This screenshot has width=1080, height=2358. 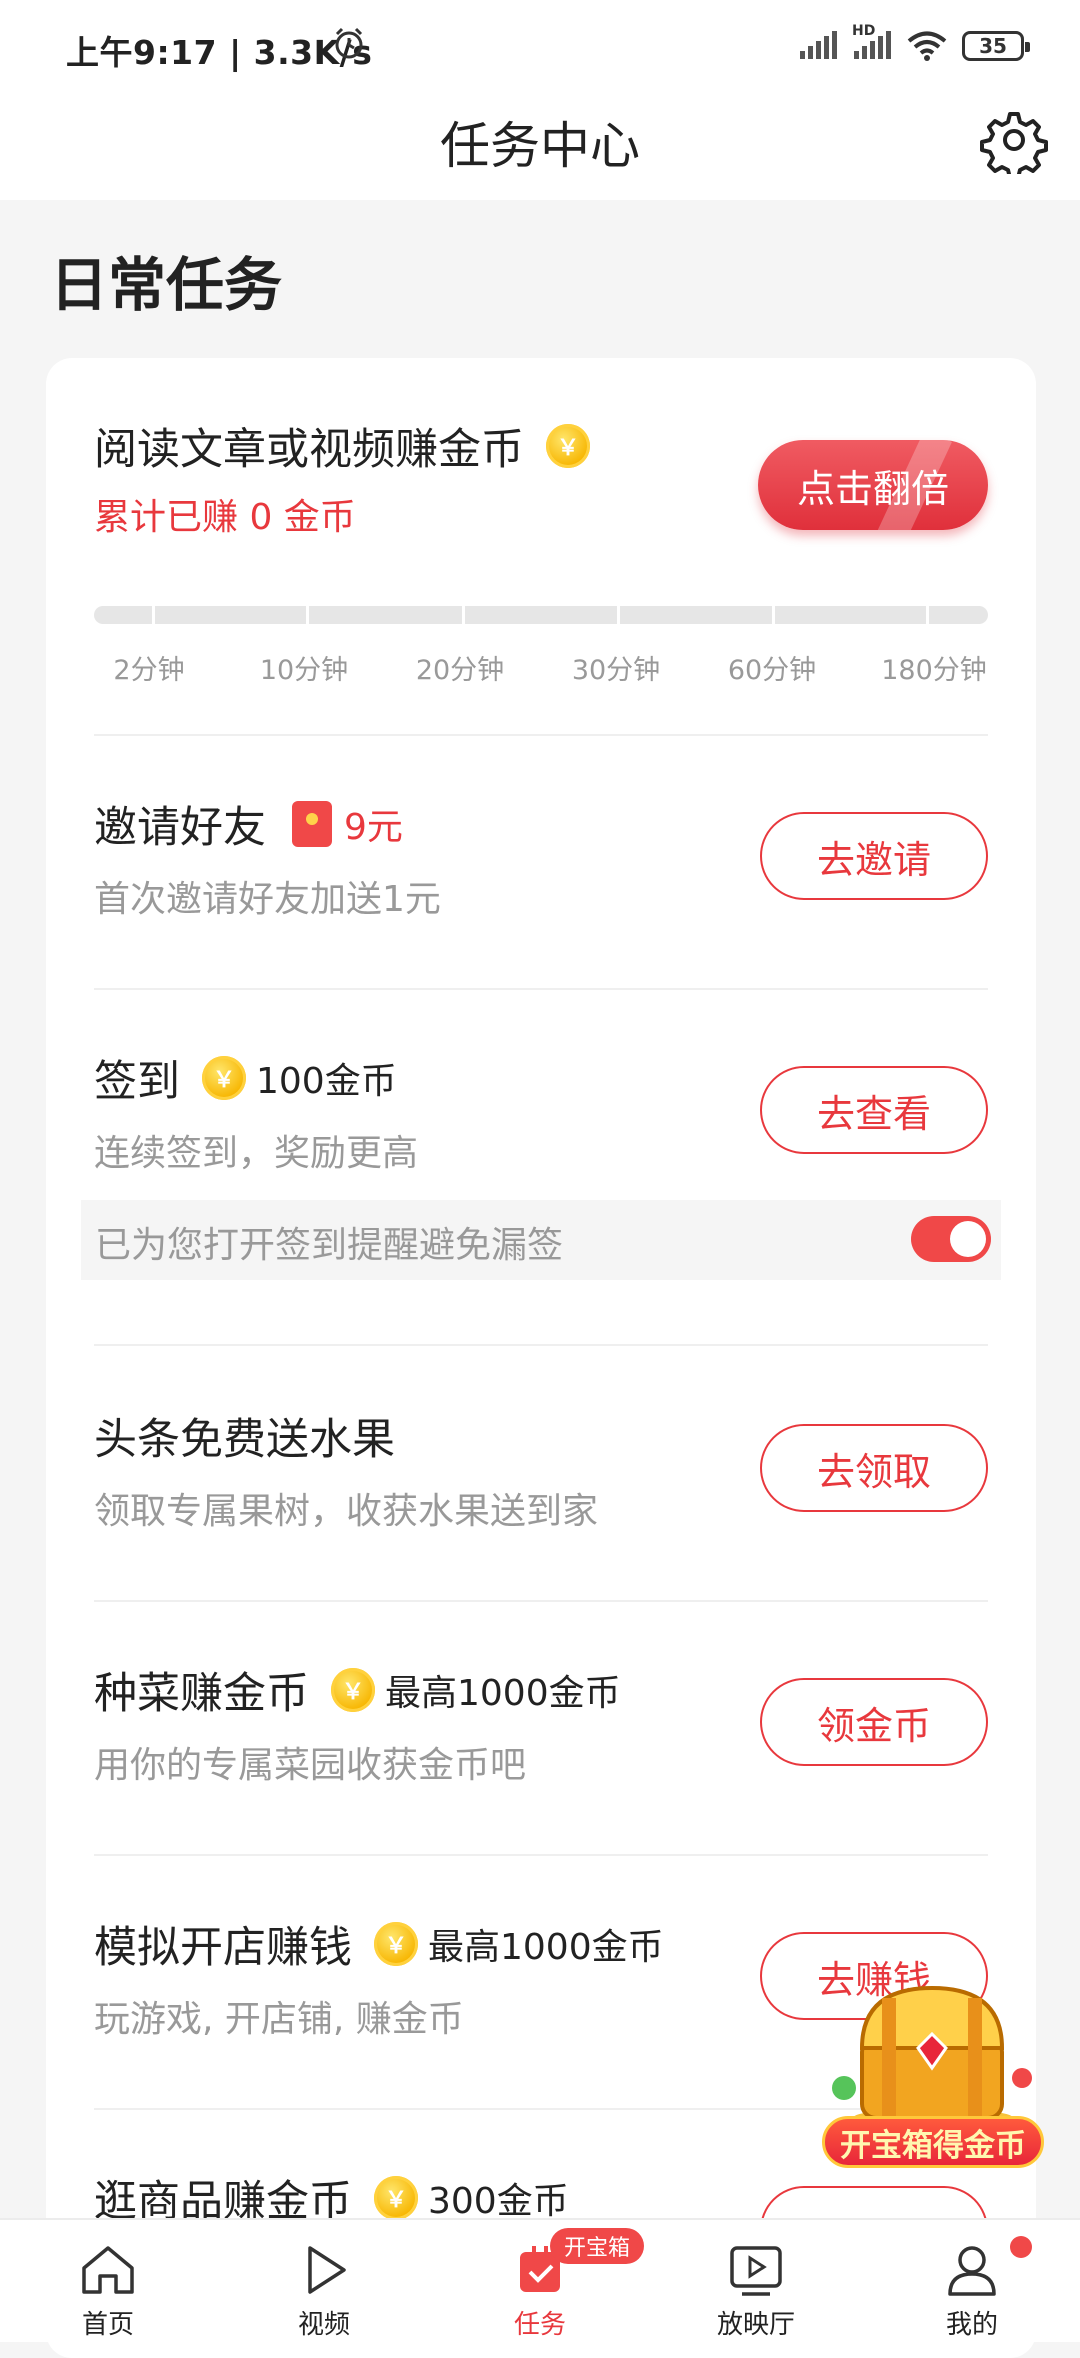 What do you see at coordinates (541, 615) in the screenshot?
I see `reading-progress-bar` at bounding box center [541, 615].